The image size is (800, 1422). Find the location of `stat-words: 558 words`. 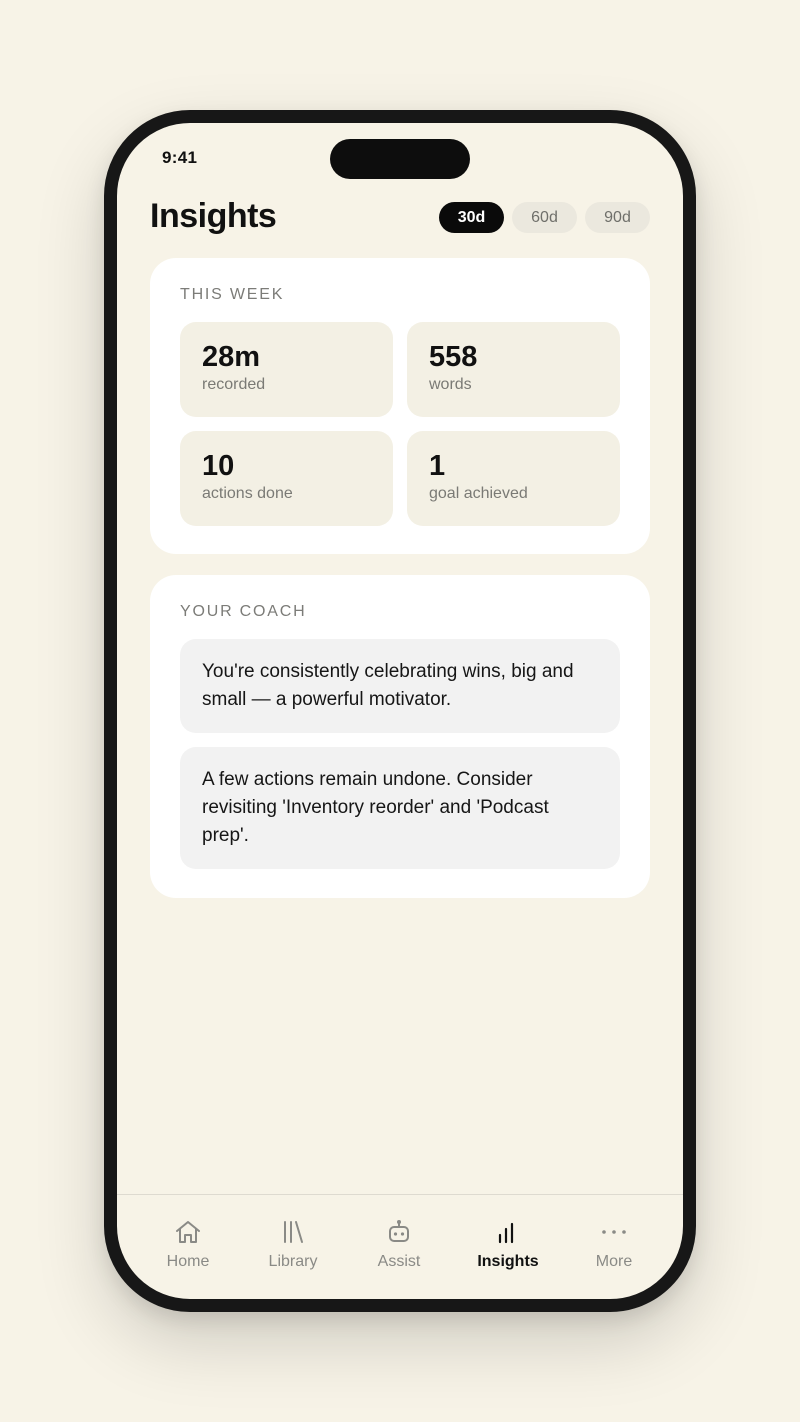

stat-words: 558 words is located at coordinates (513, 369).